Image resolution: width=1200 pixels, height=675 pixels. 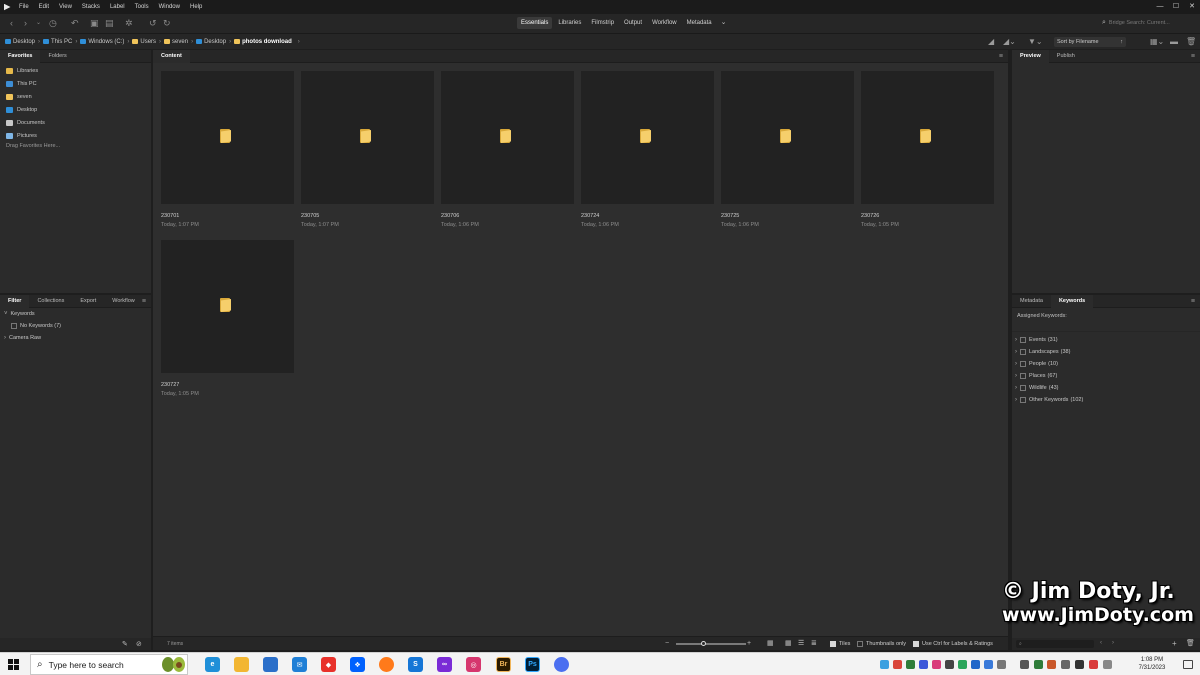 What do you see at coordinates (1106, 352) in the screenshot?
I see `keyword-landscapes: › Landscapes (38)` at bounding box center [1106, 352].